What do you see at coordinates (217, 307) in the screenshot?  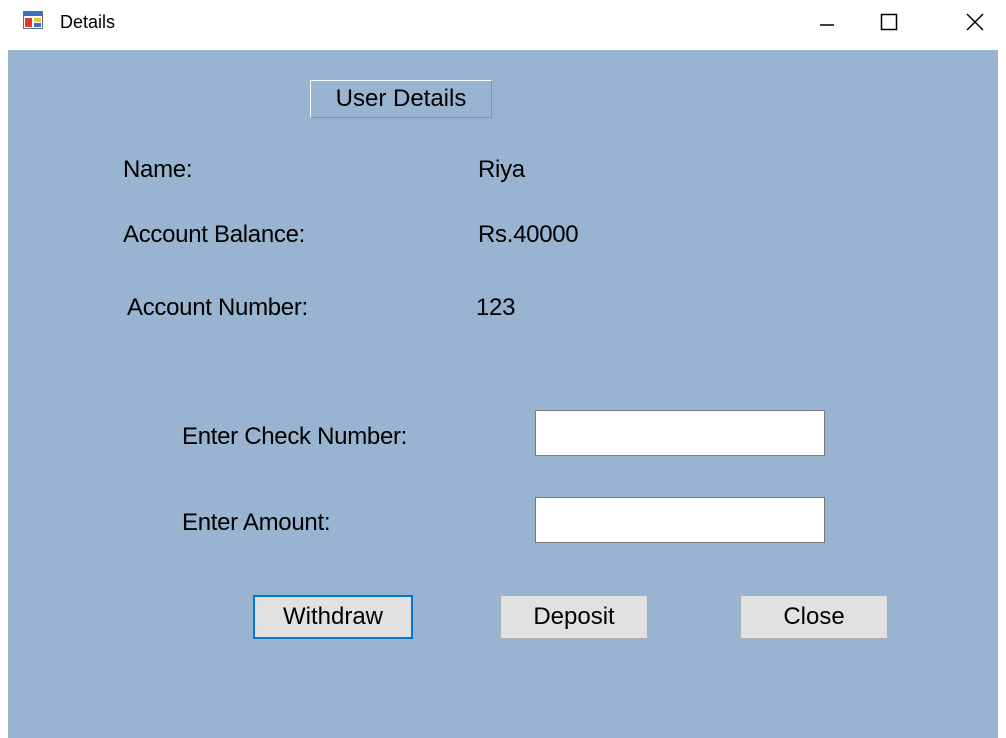 I see `account-number-label: Account Number:` at bounding box center [217, 307].